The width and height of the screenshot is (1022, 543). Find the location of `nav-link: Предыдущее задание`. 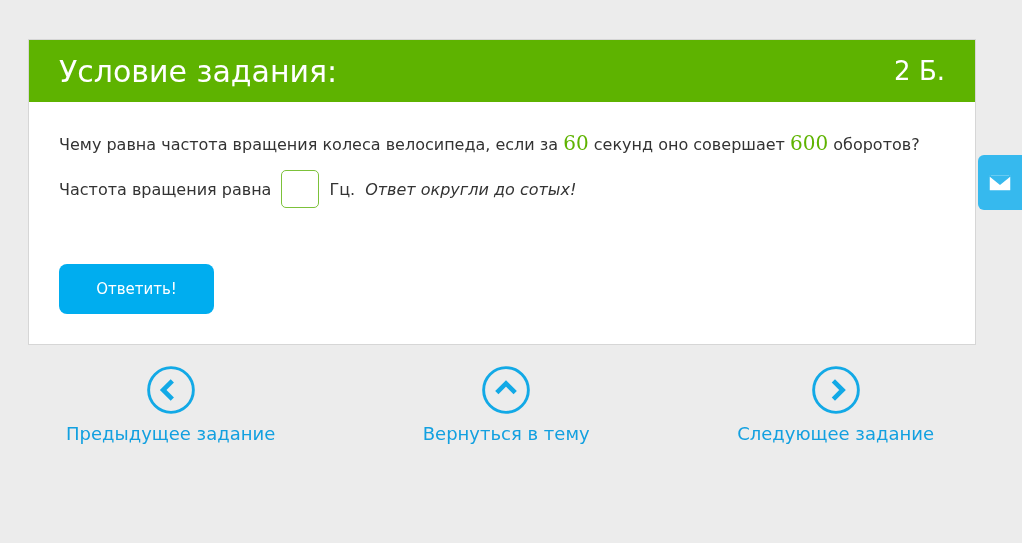

nav-link: Предыдущее задание is located at coordinates (171, 433).